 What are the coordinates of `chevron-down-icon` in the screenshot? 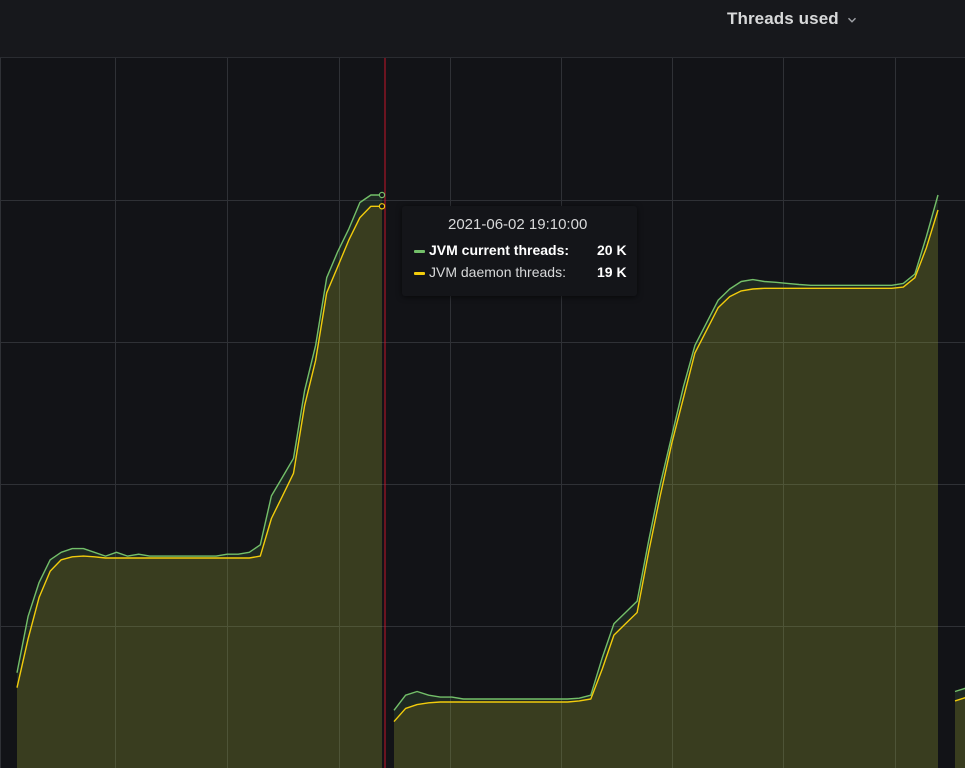 It's located at (851, 20).